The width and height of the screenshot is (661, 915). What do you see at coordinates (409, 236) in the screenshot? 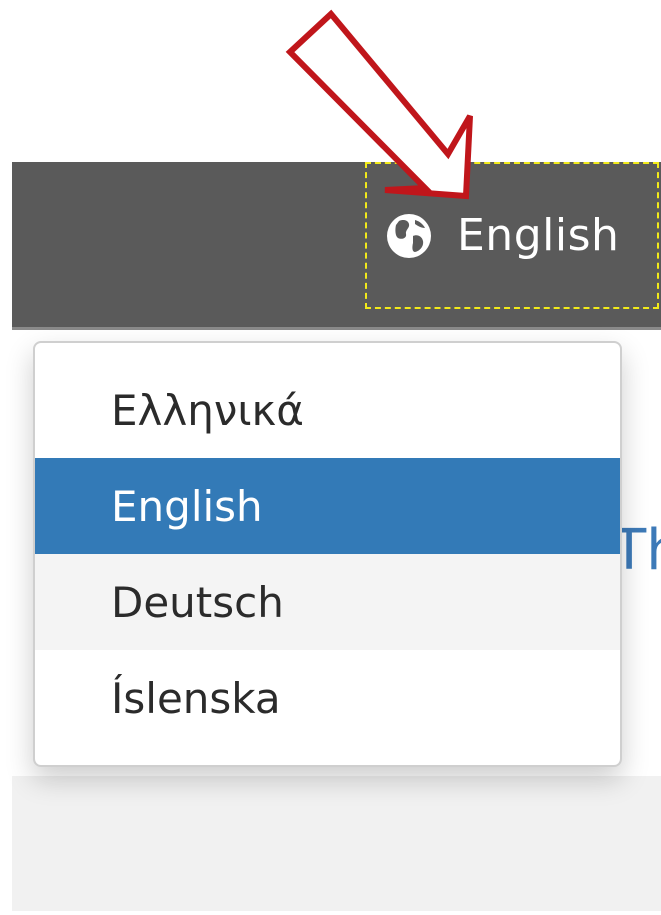
I see `globe-icon` at bounding box center [409, 236].